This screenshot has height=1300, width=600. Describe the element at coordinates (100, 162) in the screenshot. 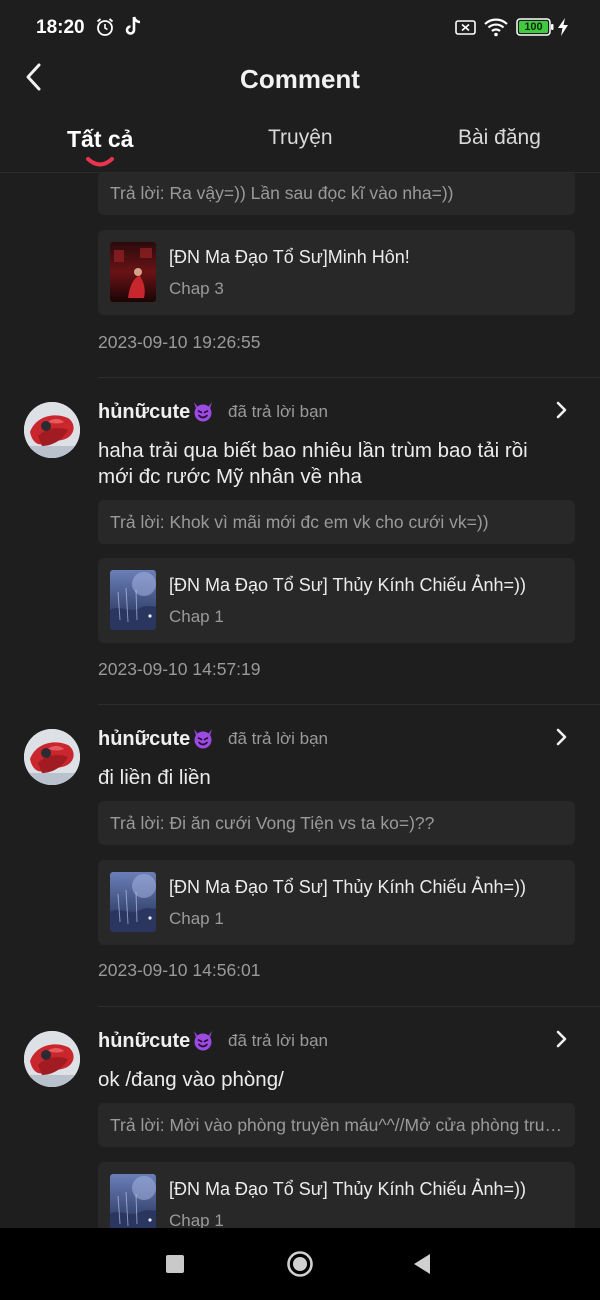

I see `active-tab-indicator` at that location.